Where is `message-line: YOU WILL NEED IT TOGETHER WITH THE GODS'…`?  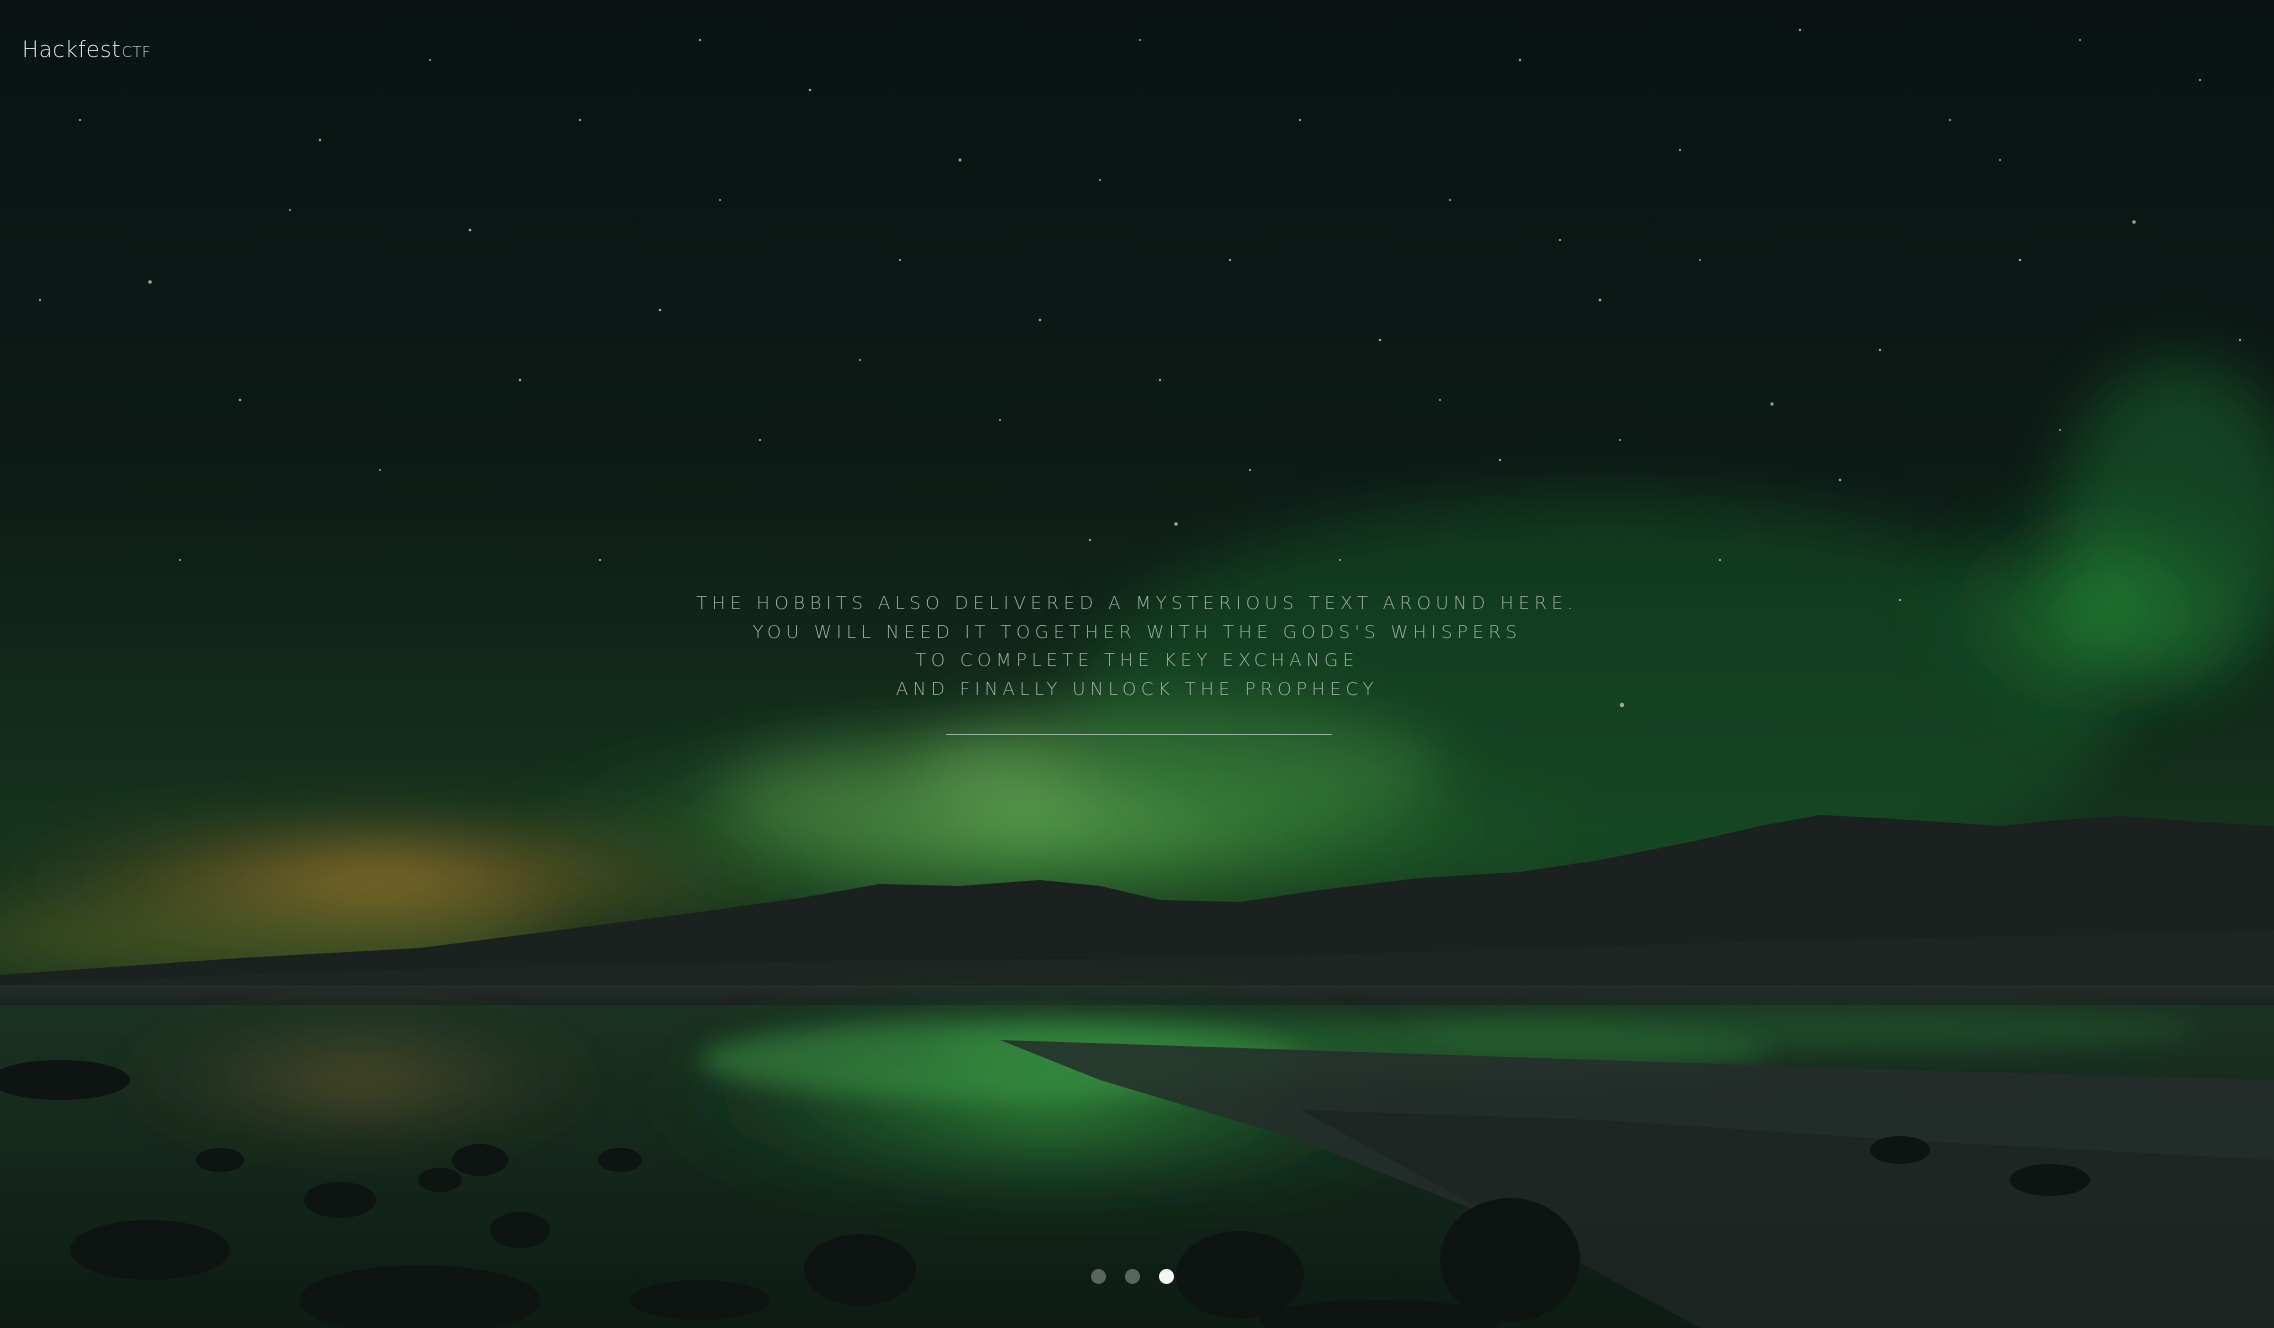
message-line: YOU WILL NEED IT TOGETHER WITH THE GODS'… is located at coordinates (1137, 632).